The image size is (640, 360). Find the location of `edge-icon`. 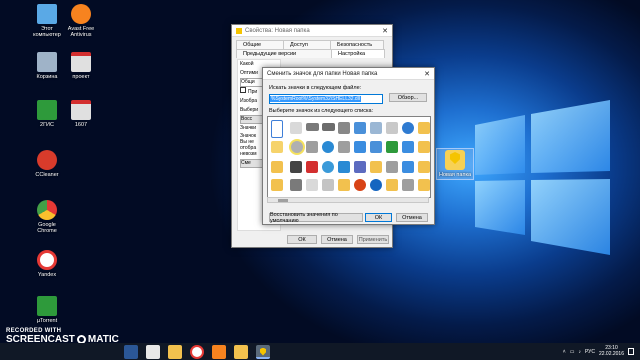

edge-icon is located at coordinates (153, 351).